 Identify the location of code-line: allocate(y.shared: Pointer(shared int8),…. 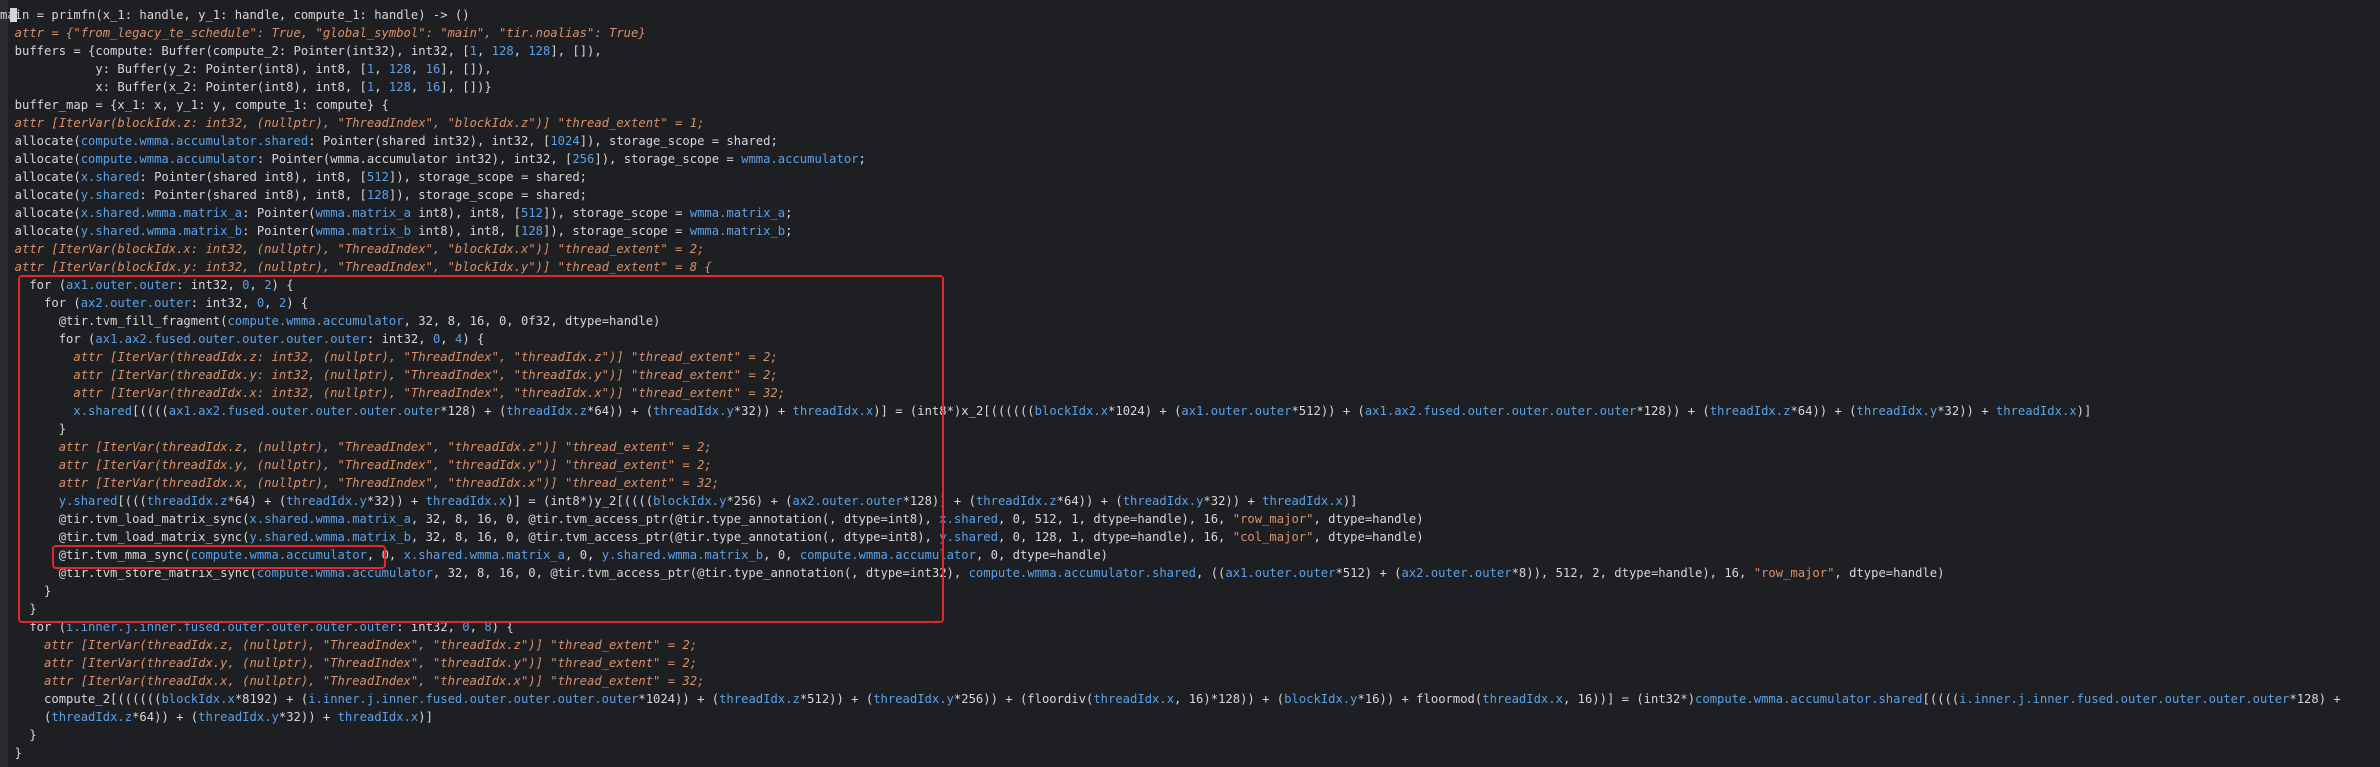
(1190, 195).